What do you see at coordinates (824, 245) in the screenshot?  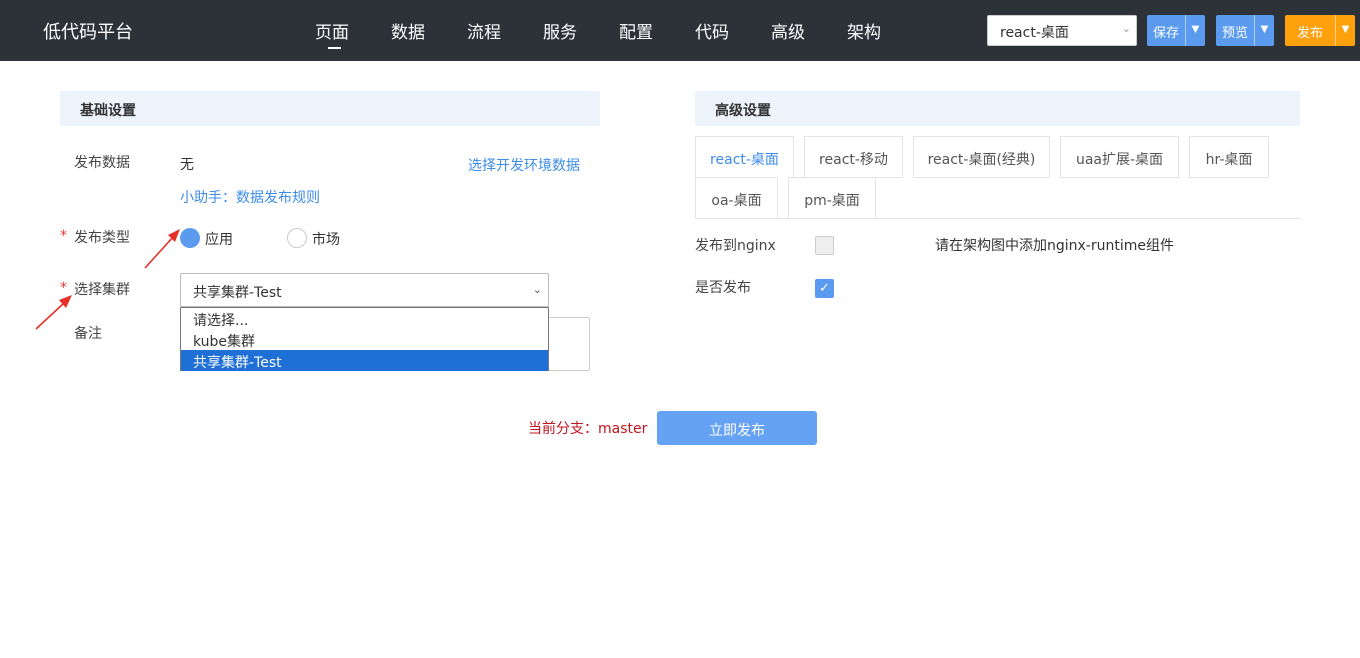 I see `nginx-checkbox` at bounding box center [824, 245].